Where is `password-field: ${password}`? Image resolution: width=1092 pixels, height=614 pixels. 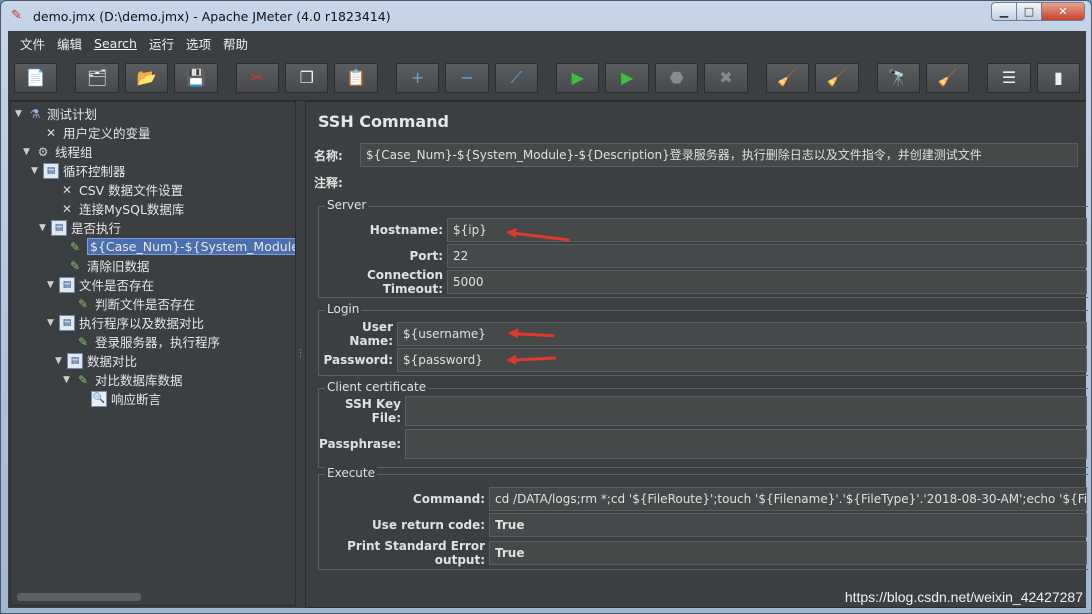 password-field: ${password} is located at coordinates (742, 360).